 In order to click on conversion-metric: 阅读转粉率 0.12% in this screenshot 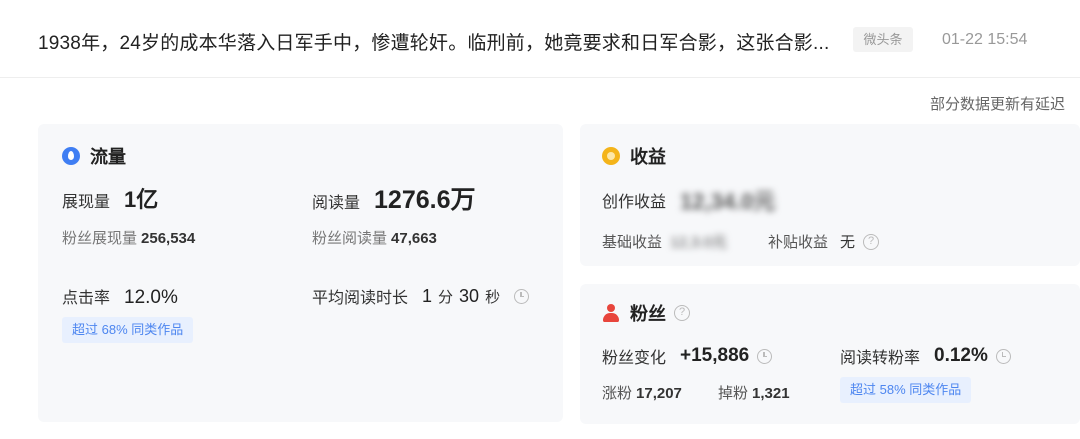, I will do `click(925, 356)`.